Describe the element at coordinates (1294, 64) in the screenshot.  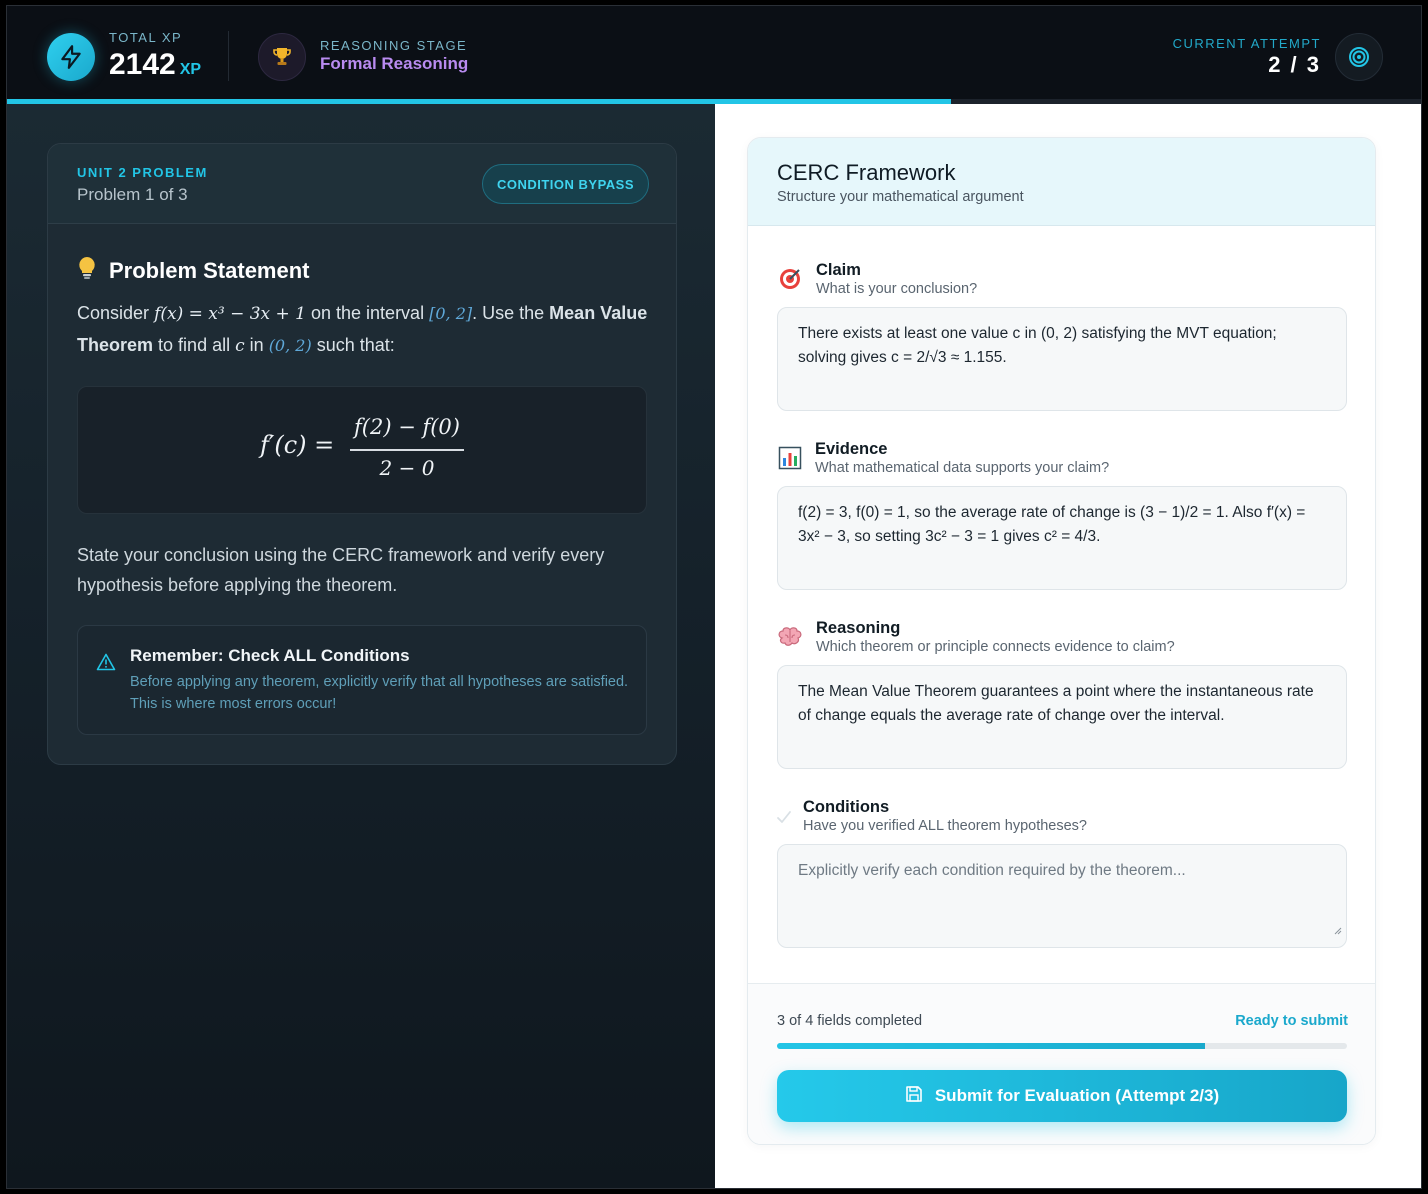
I see `current-attempt-value: 2 / 3` at that location.